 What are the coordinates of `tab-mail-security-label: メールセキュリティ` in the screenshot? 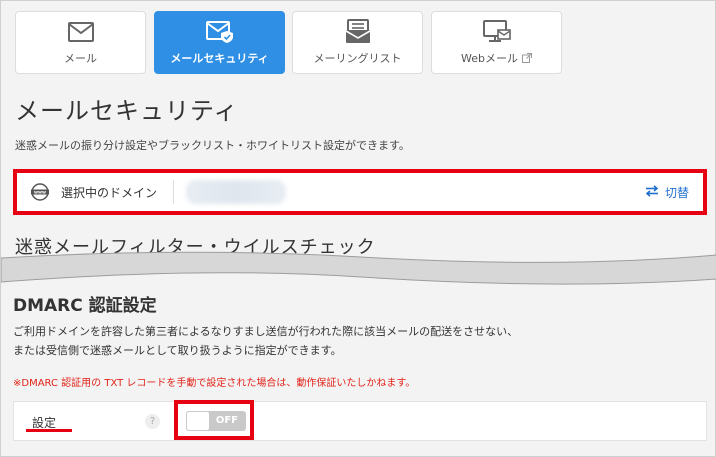 It's located at (219, 58).